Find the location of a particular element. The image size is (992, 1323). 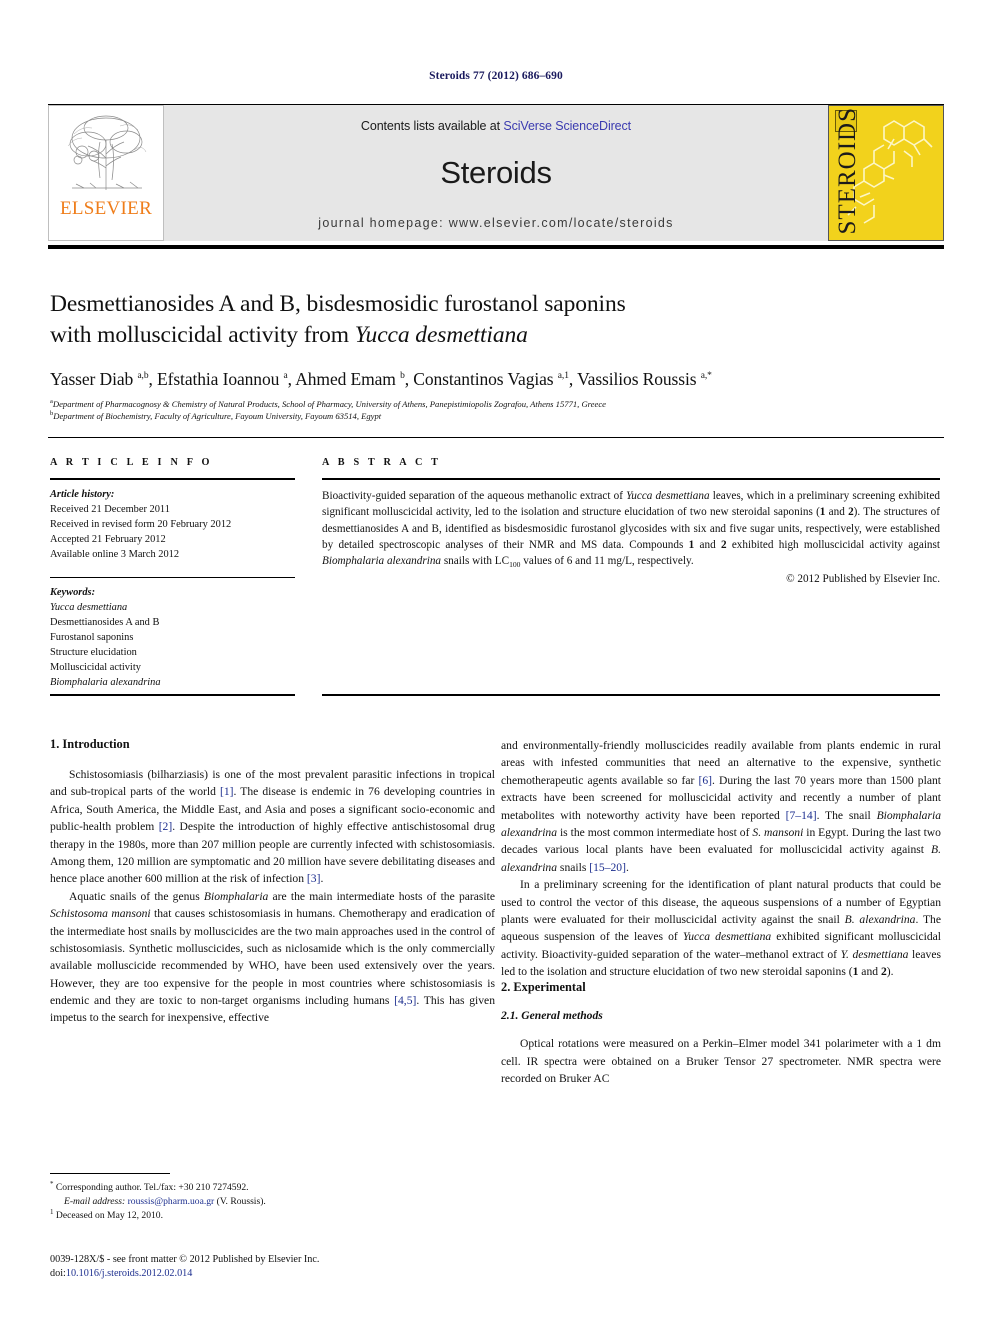

footnote-separator is located at coordinates (110, 1173).